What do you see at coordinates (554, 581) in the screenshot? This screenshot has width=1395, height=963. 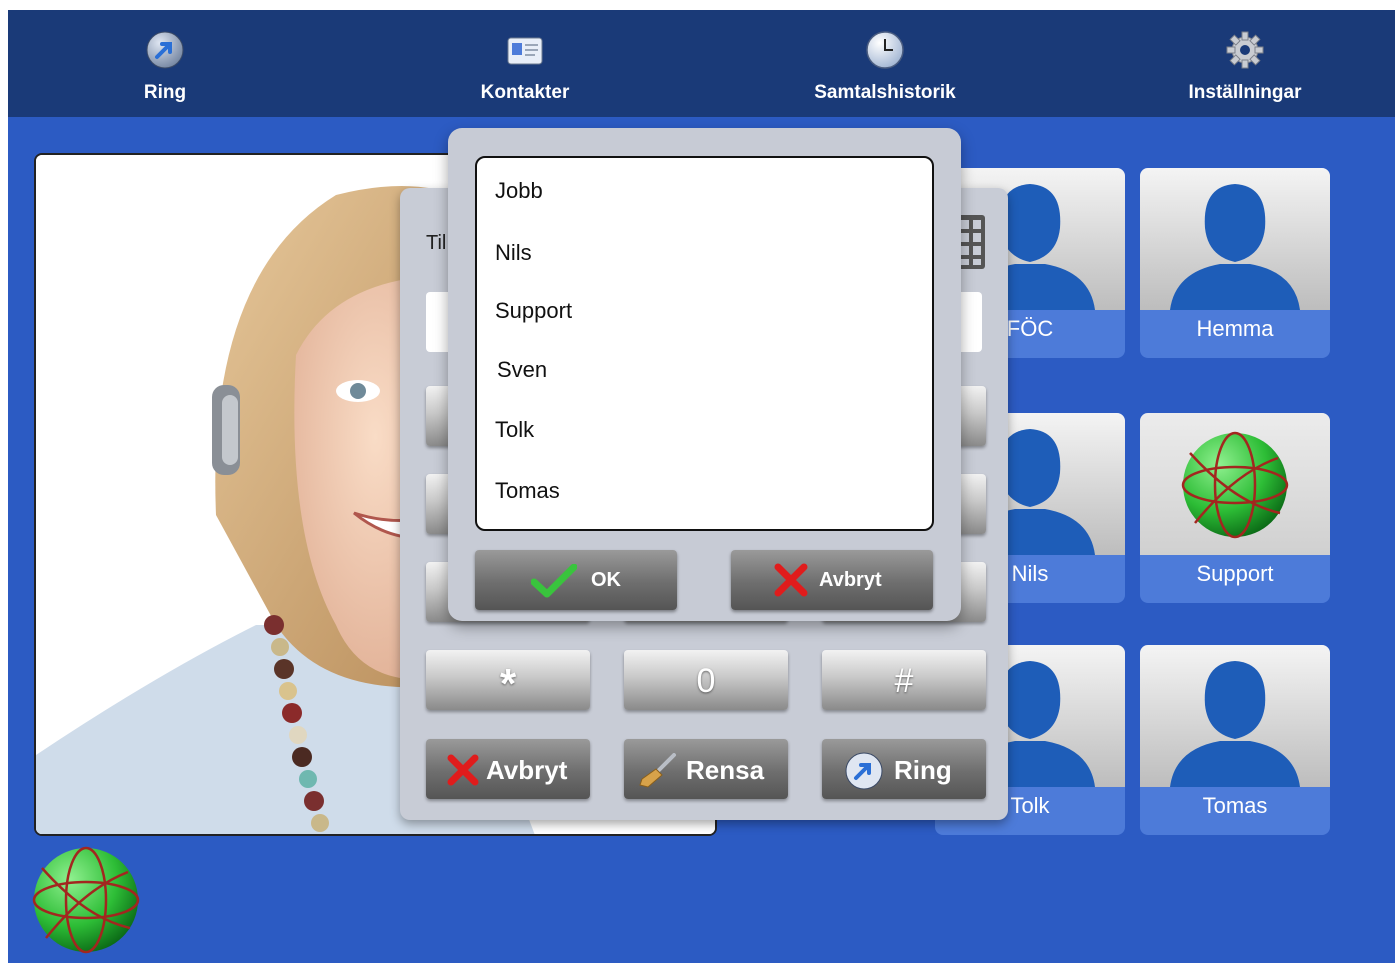 I see `checkmark-icon` at bounding box center [554, 581].